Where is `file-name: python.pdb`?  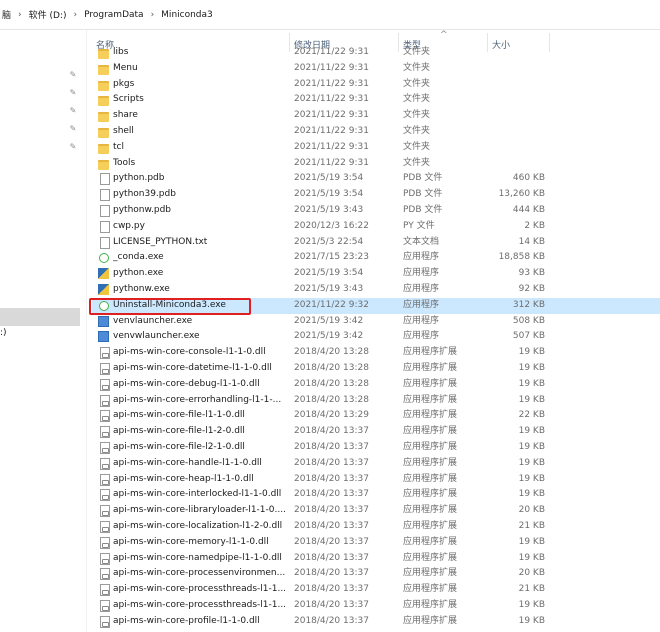
file-name: python.pdb is located at coordinates (139, 178).